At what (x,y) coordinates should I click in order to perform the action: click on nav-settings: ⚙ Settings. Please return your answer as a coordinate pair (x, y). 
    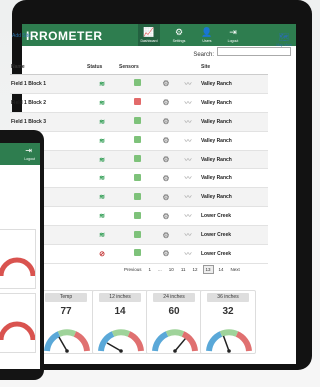
    Looking at the image, I should click on (179, 35).